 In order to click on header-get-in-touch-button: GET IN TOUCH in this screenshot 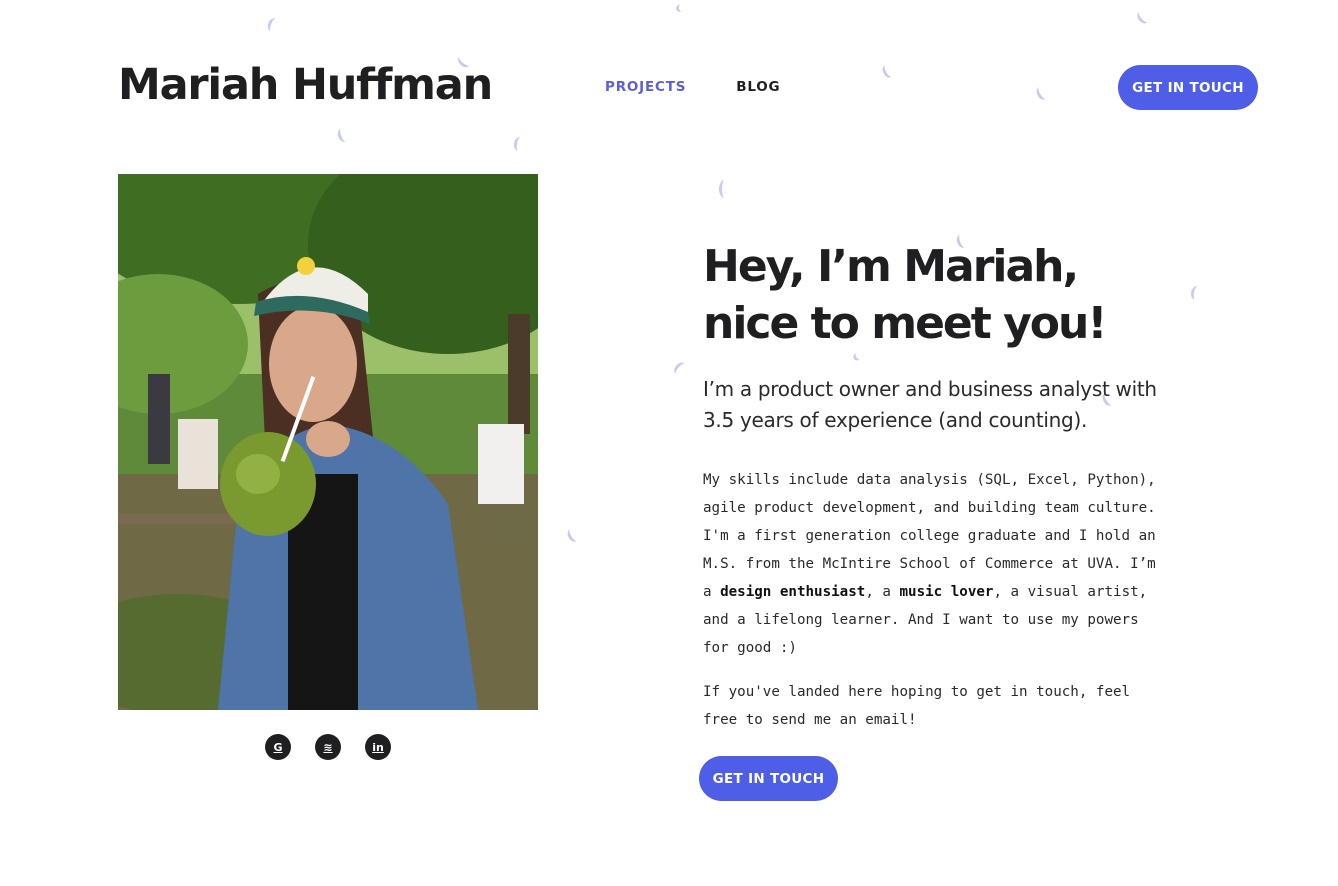, I will do `click(1188, 87)`.